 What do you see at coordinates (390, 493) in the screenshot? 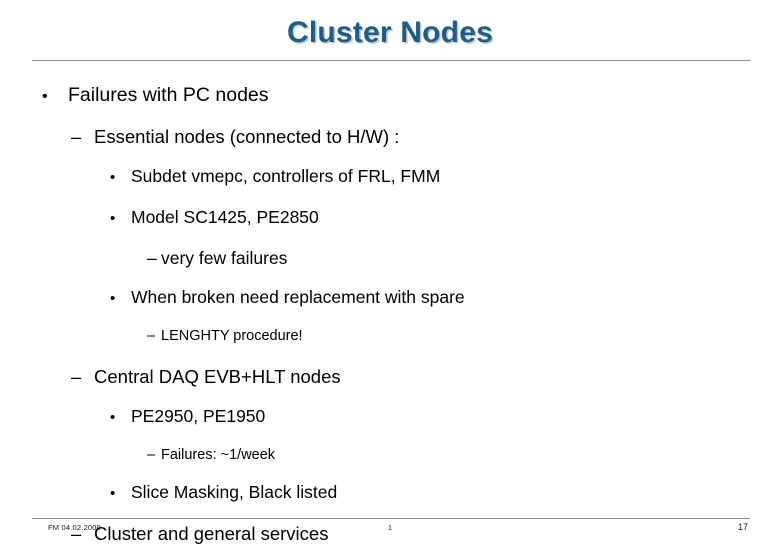
I see `list-item: • Slice Masking, Black listed` at bounding box center [390, 493].